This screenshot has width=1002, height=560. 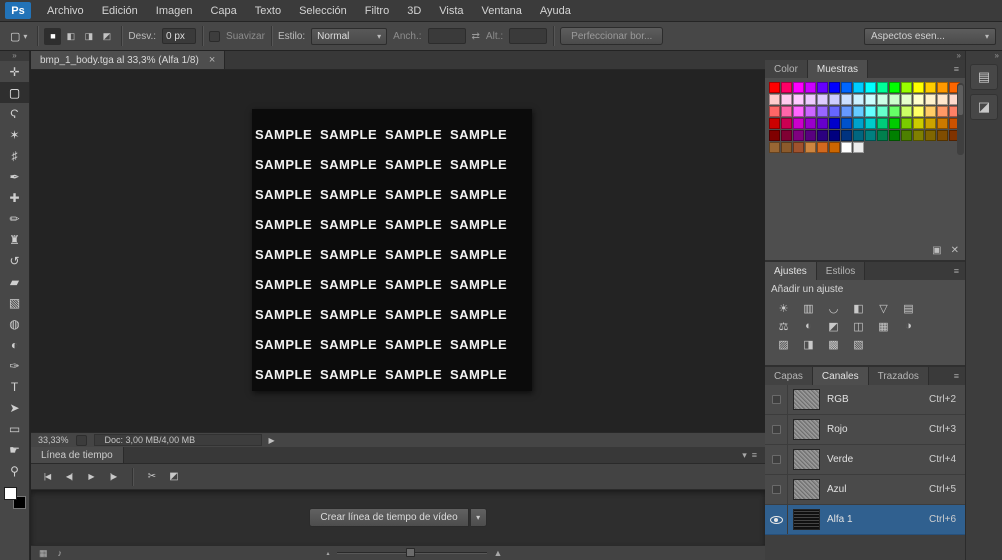 What do you see at coordinates (14, 113) in the screenshot?
I see `lasso-tool: Ϛ` at bounding box center [14, 113].